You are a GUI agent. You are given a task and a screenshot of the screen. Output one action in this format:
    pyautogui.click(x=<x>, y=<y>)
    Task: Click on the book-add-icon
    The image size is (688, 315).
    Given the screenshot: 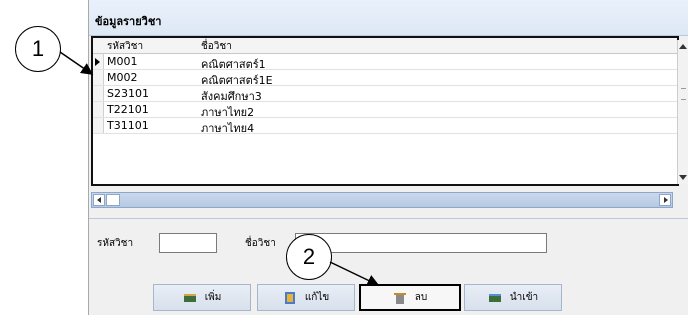 What is the action you would take?
    pyautogui.click(x=190, y=298)
    